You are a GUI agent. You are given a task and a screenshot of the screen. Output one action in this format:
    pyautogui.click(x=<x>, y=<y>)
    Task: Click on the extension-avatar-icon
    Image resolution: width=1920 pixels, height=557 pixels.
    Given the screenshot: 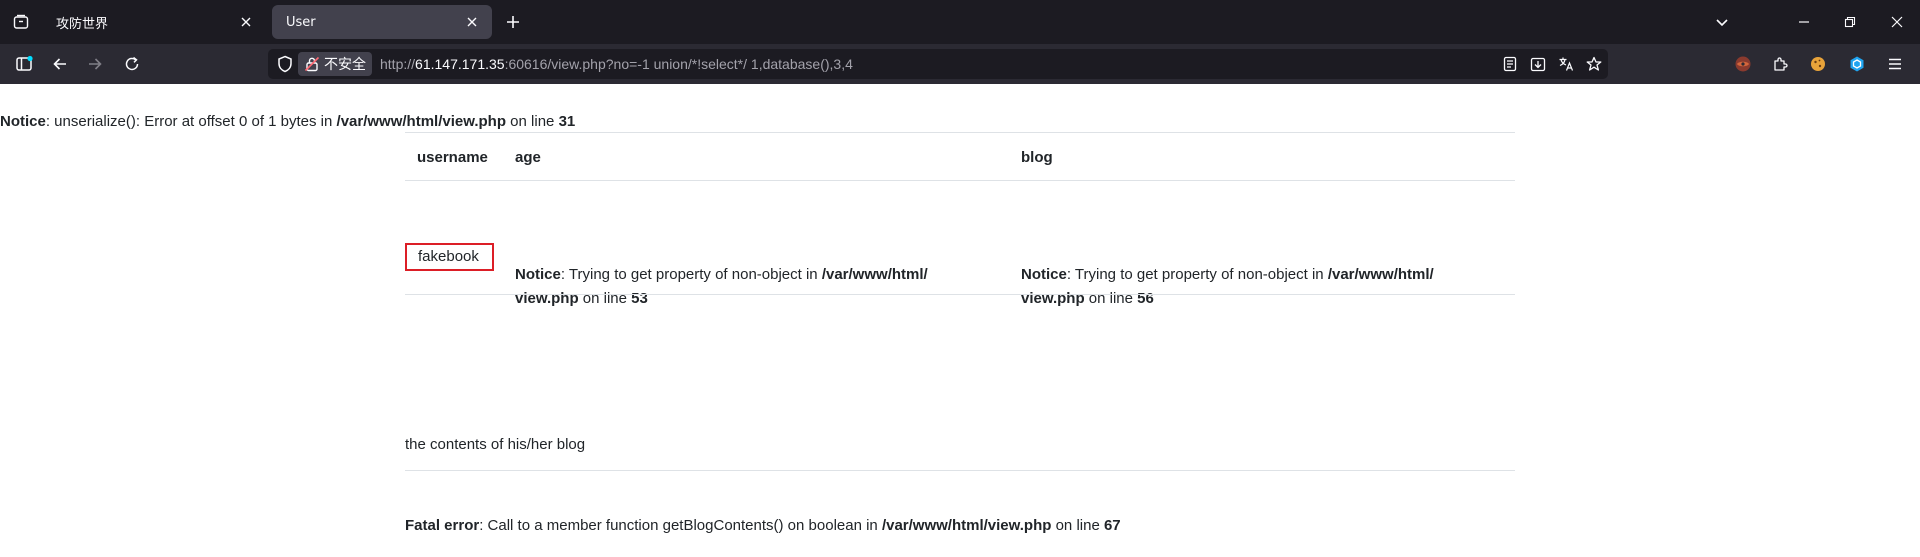 What is the action you would take?
    pyautogui.click(x=1743, y=64)
    